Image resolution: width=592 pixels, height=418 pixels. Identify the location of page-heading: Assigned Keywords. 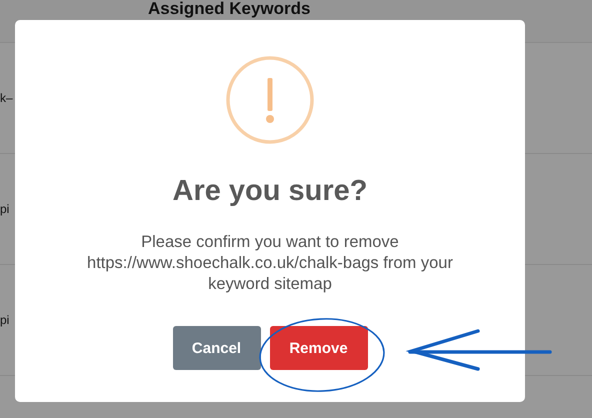
(229, 10).